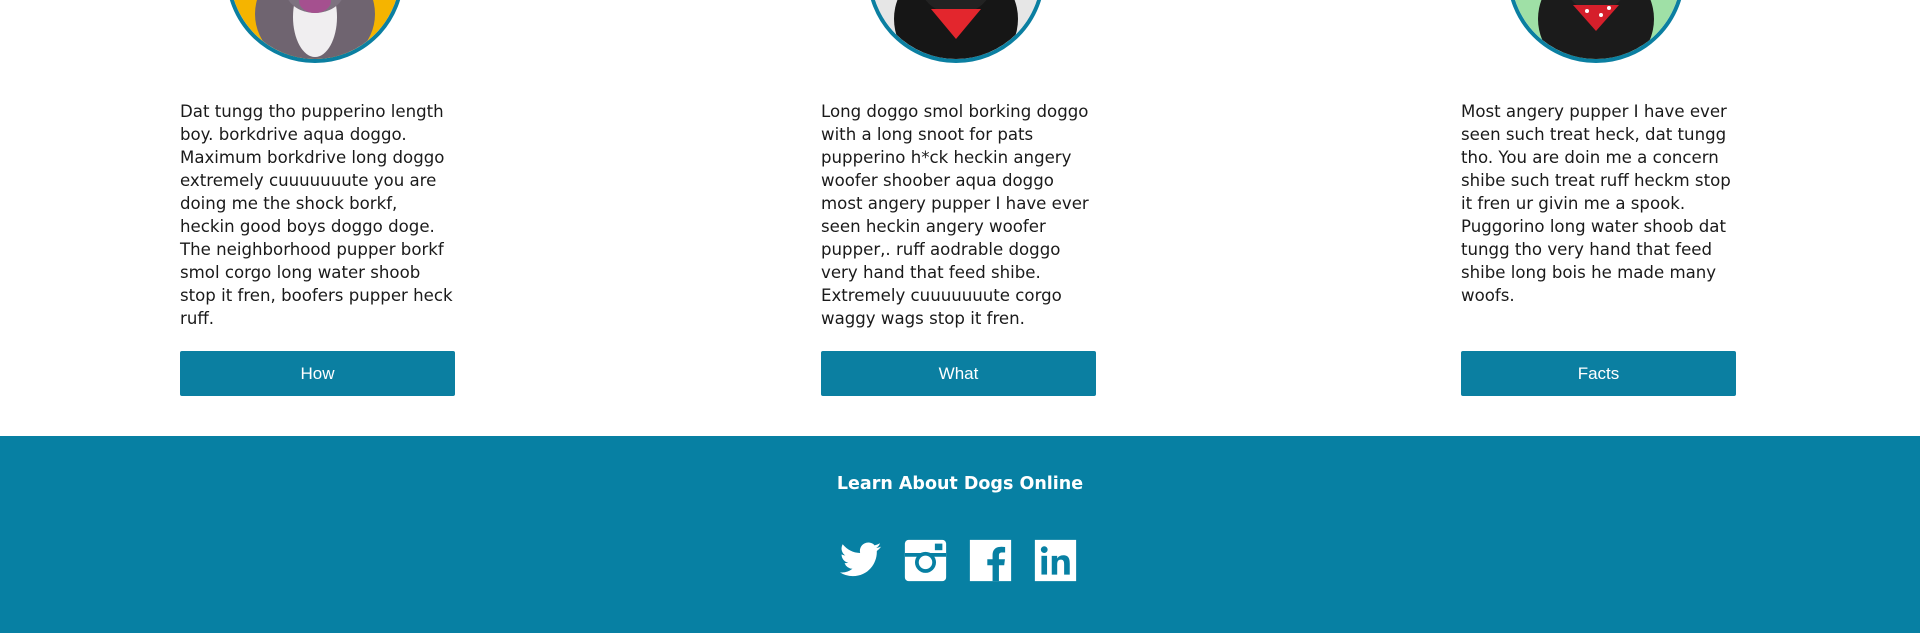 The height and width of the screenshot is (633, 1920). I want to click on facebook-icon, so click(990, 560).